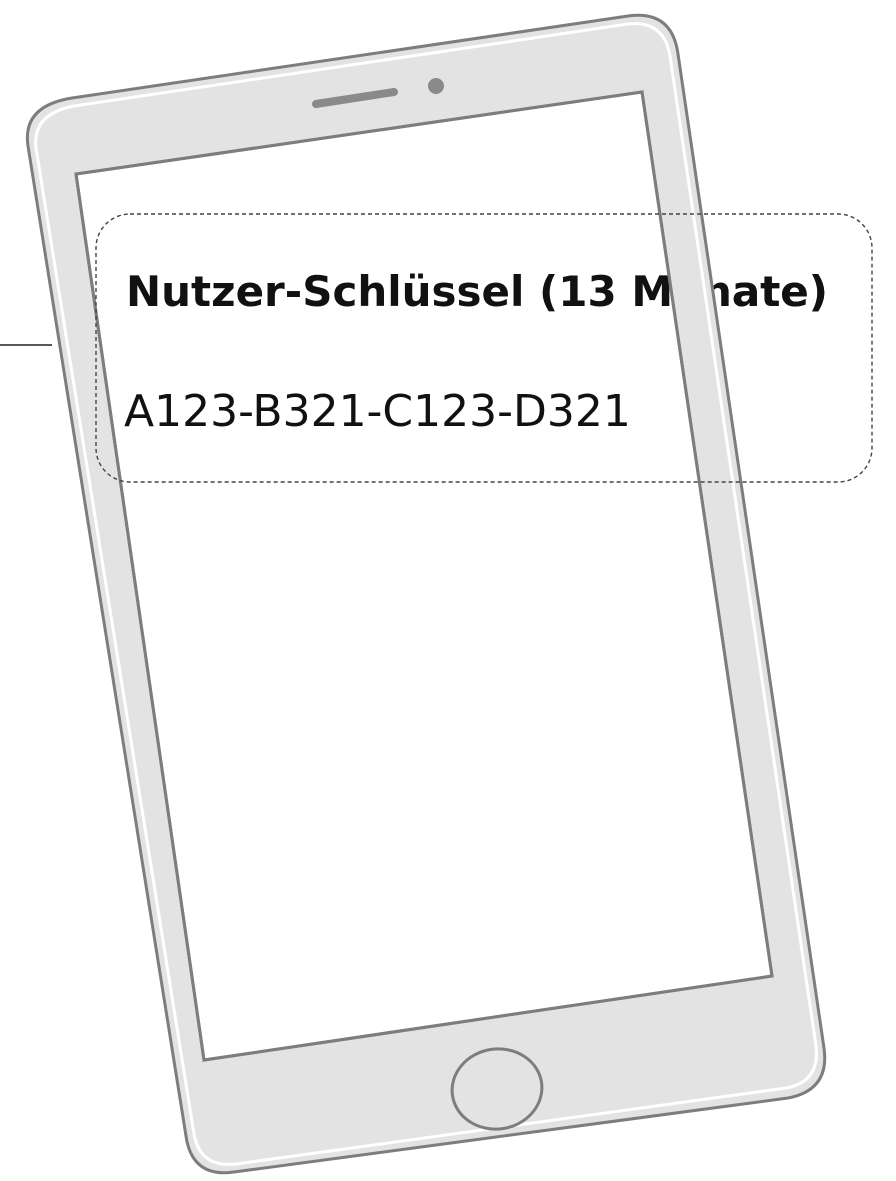  What do you see at coordinates (436, 86) in the screenshot?
I see `camera-dot` at bounding box center [436, 86].